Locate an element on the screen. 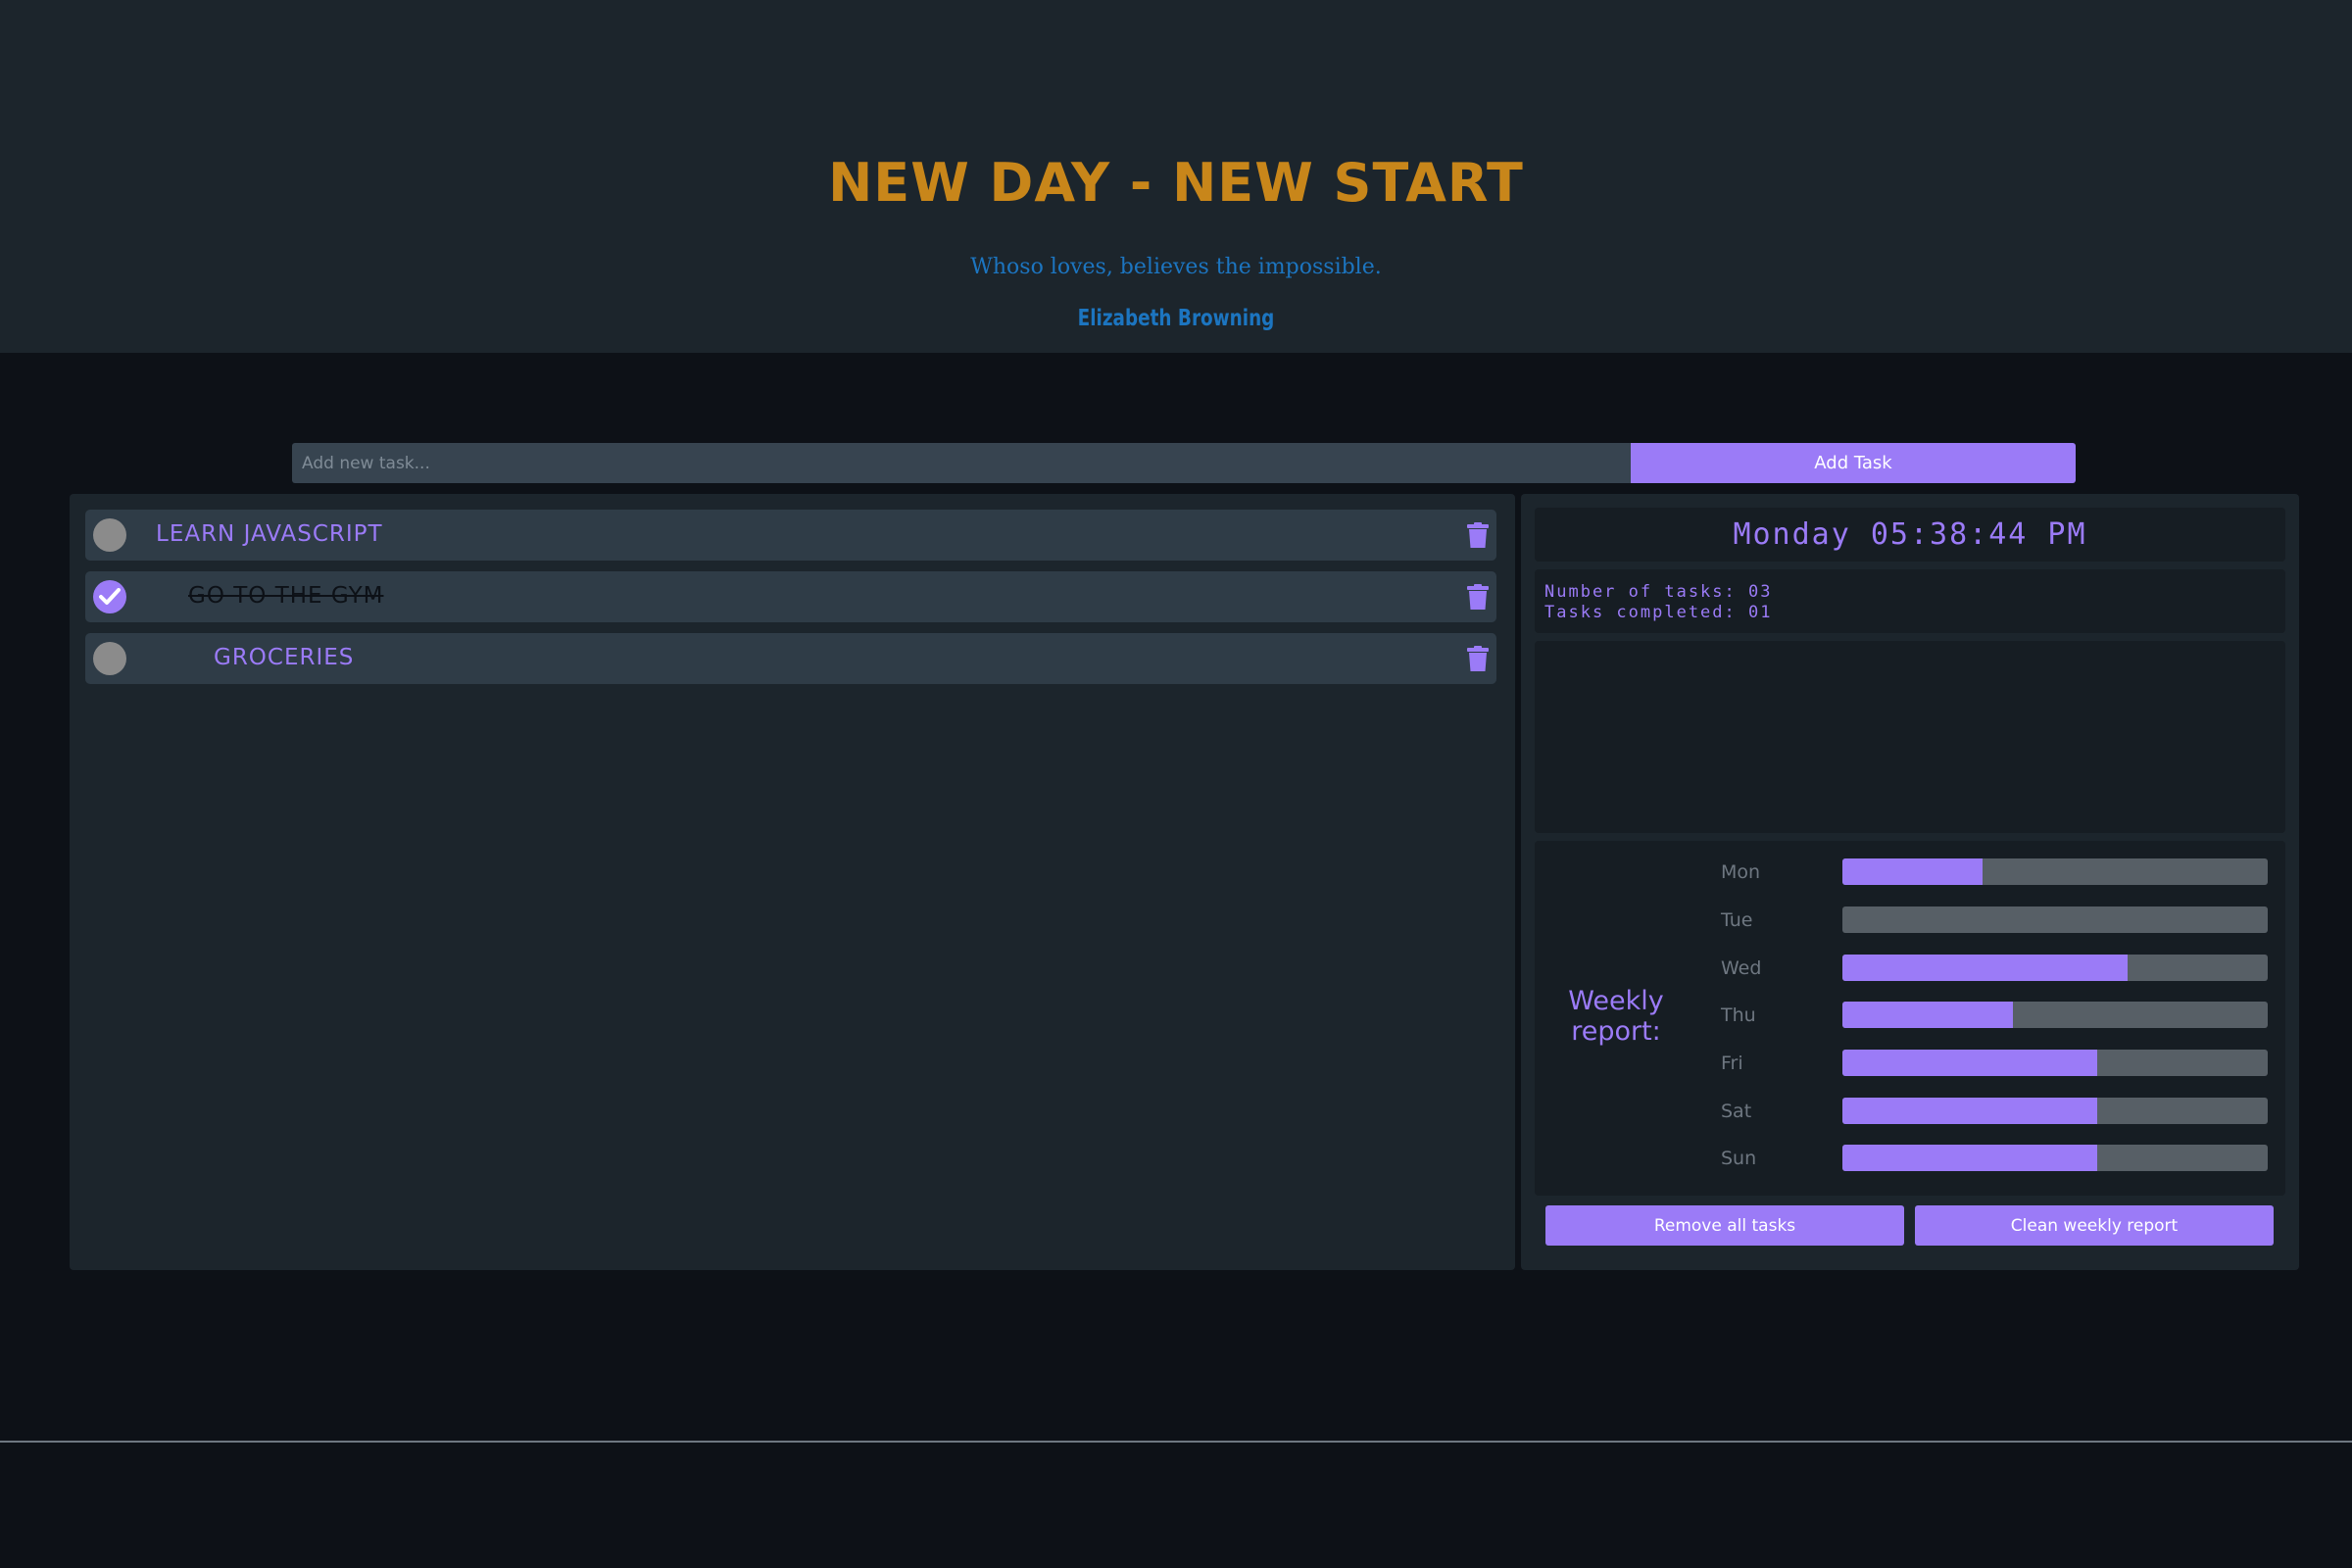 This screenshot has width=2352, height=1568. report-row-mon: Mon is located at coordinates (1995, 872).